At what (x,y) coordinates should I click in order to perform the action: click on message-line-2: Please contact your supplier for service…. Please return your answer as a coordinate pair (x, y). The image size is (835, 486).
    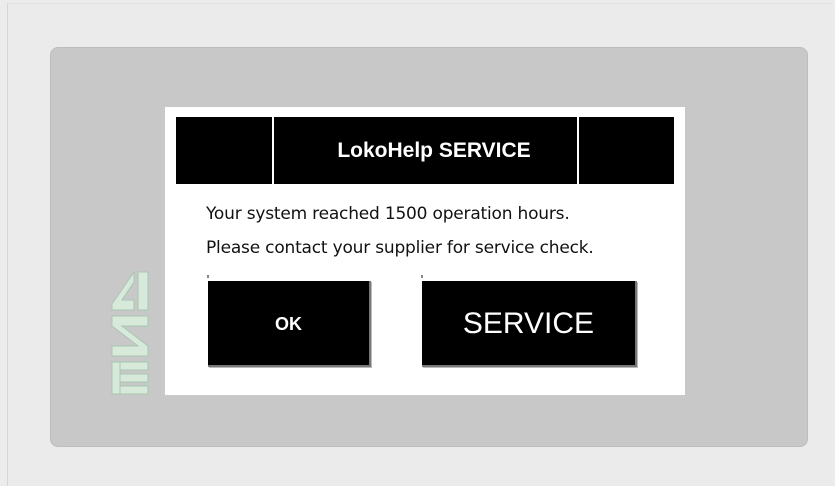
    Looking at the image, I should click on (400, 248).